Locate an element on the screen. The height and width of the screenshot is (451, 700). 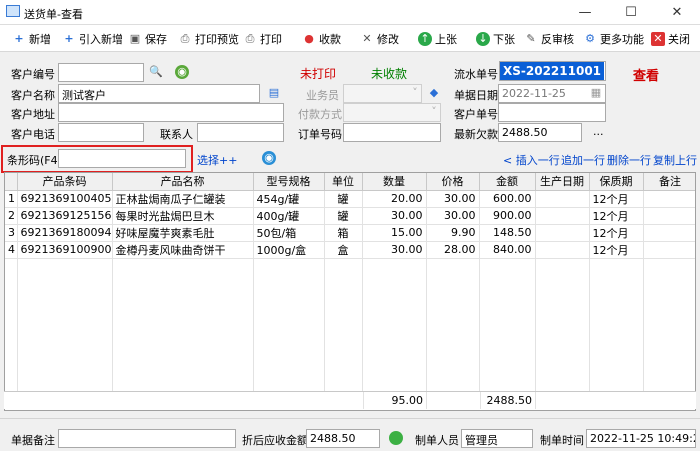
customer-address-input is located at coordinates (171, 112).